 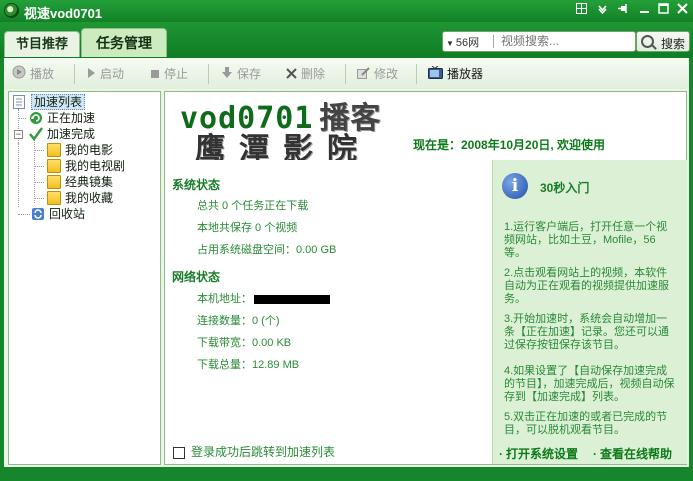 I want to click on stop-icon, so click(x=155, y=75).